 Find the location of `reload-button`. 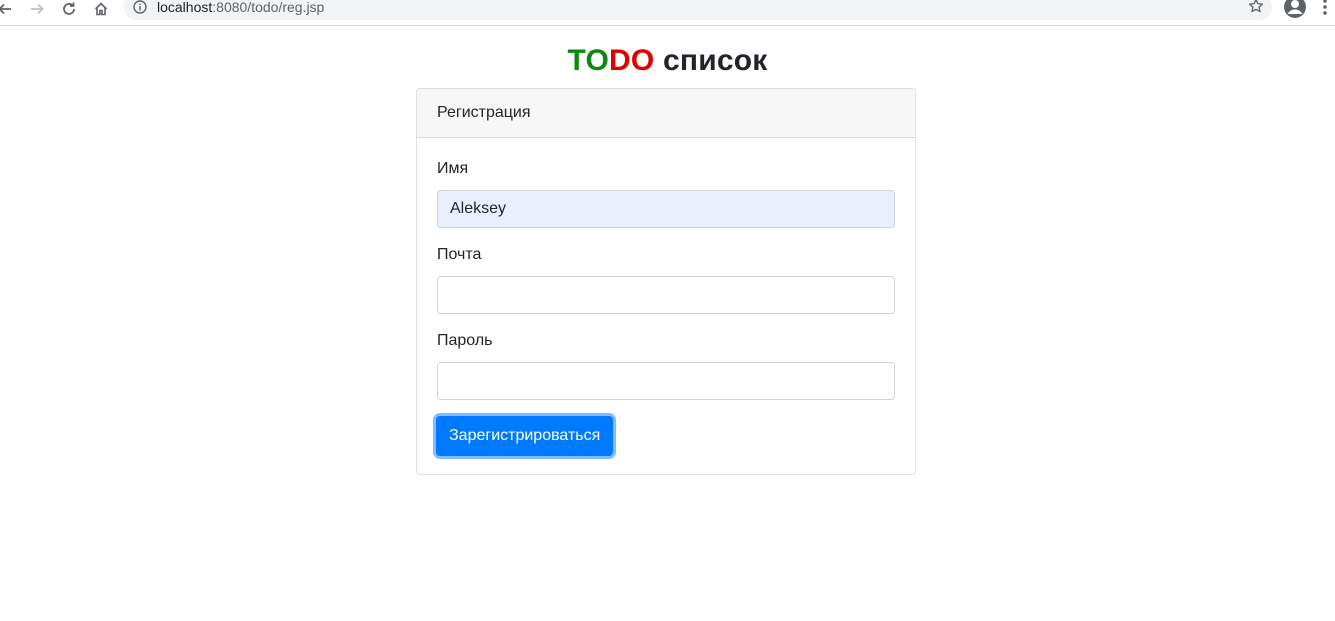

reload-button is located at coordinates (69, 9).